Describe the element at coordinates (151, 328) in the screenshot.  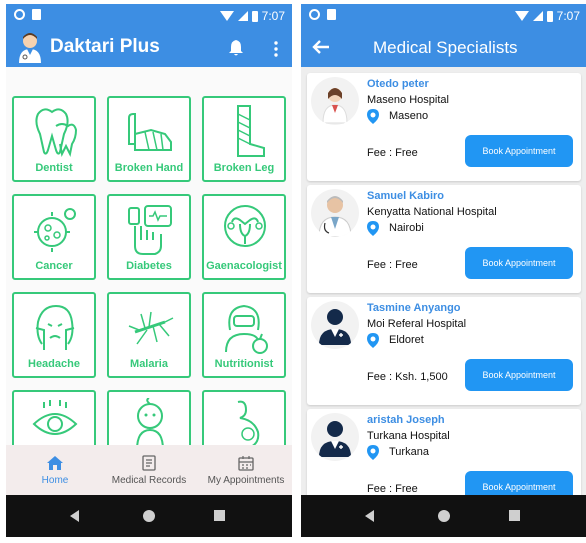
I see `mosquito-icon` at that location.